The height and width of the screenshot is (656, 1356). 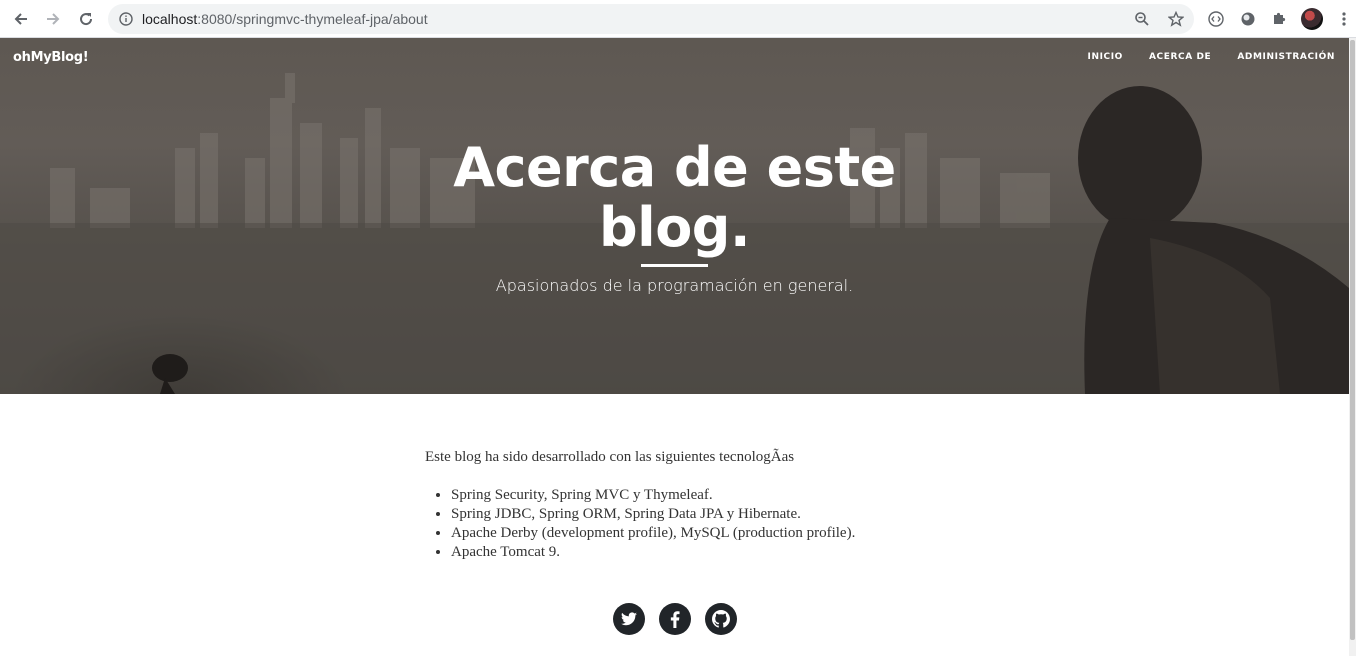 I want to click on main-nav: INICIO ACERCA DE ADMINISTRACIÓN, so click(x=1199, y=57).